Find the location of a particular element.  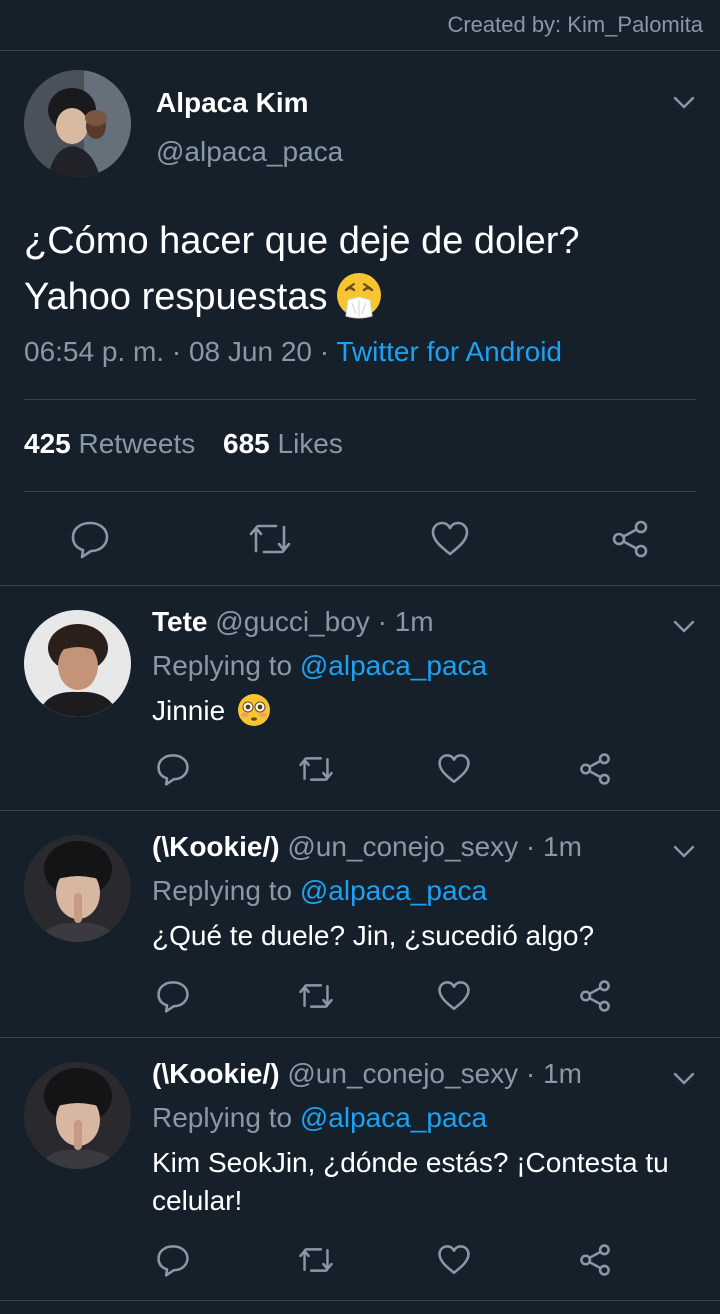

reply-header: Tete @gucci_boy · 1m is located at coordinates (293, 622).